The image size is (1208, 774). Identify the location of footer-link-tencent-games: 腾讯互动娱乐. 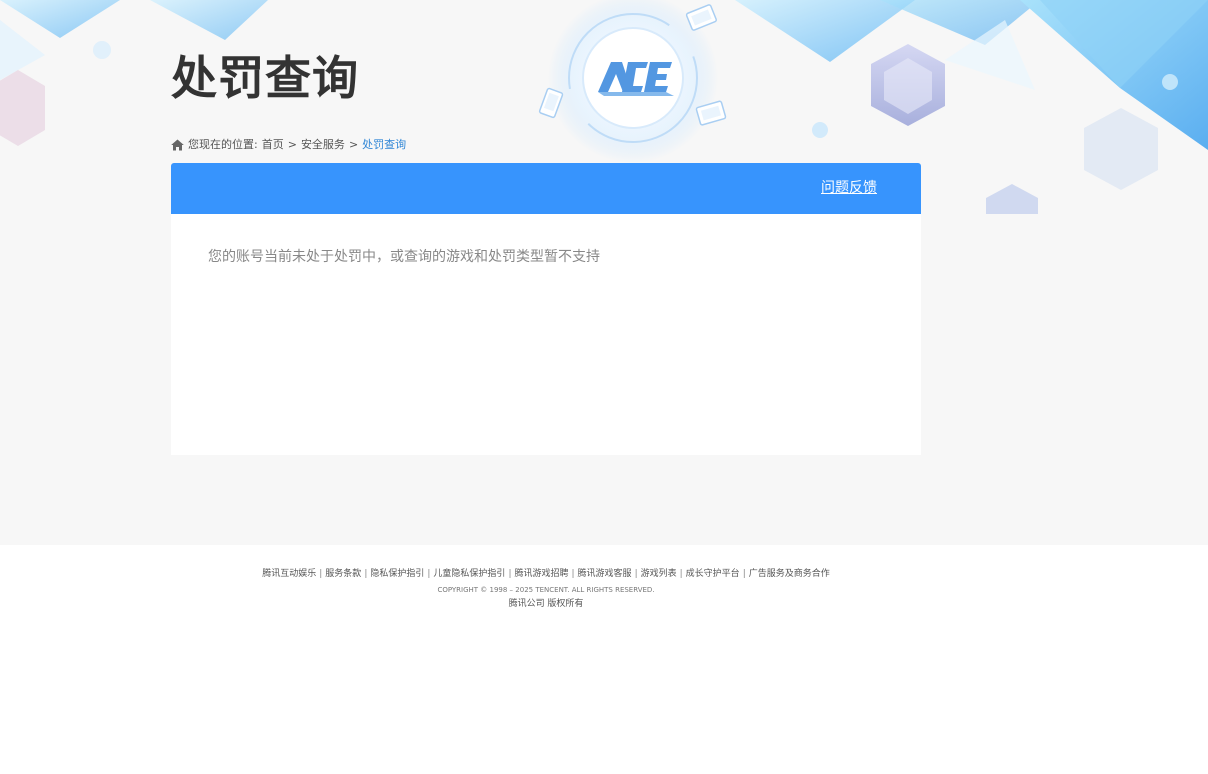
(289, 574).